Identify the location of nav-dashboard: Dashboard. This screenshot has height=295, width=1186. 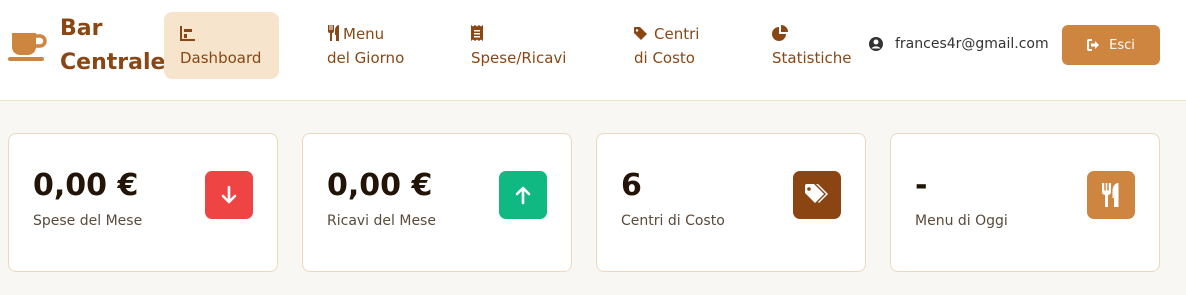
(221, 45).